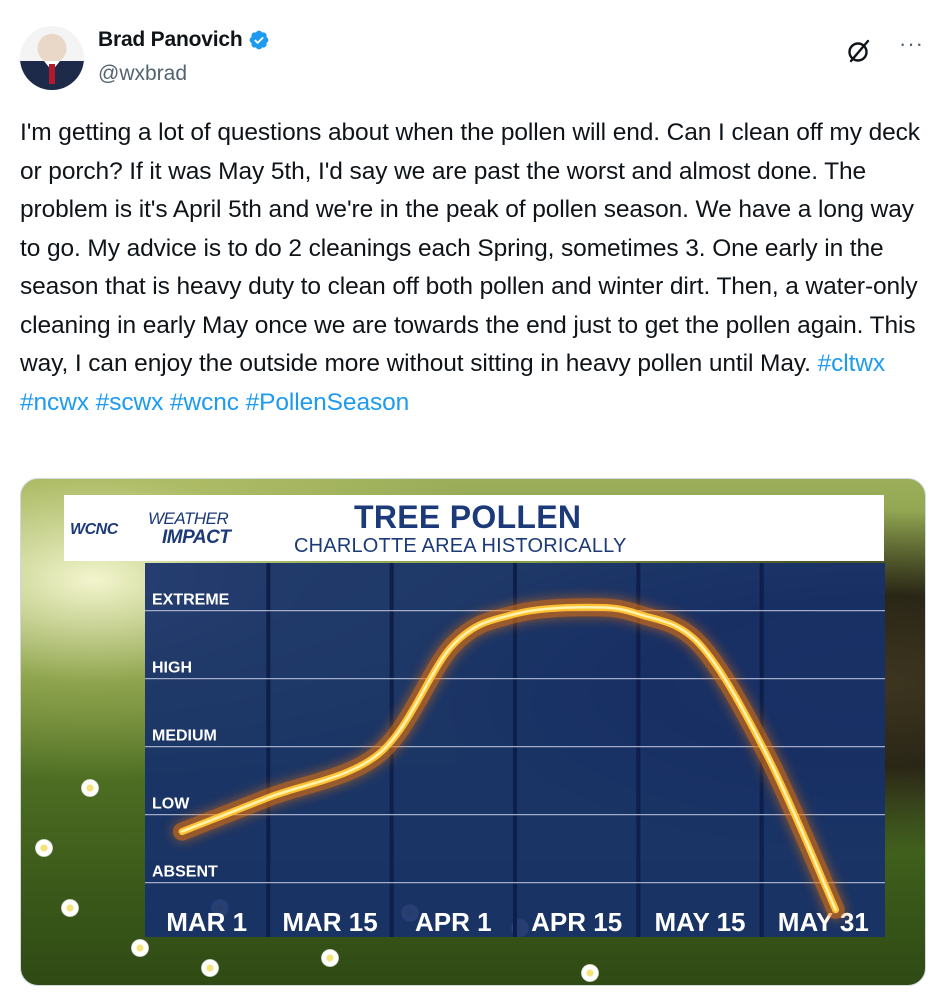  What do you see at coordinates (206, 922) in the screenshot?
I see `x-tick-label: MAR 1` at bounding box center [206, 922].